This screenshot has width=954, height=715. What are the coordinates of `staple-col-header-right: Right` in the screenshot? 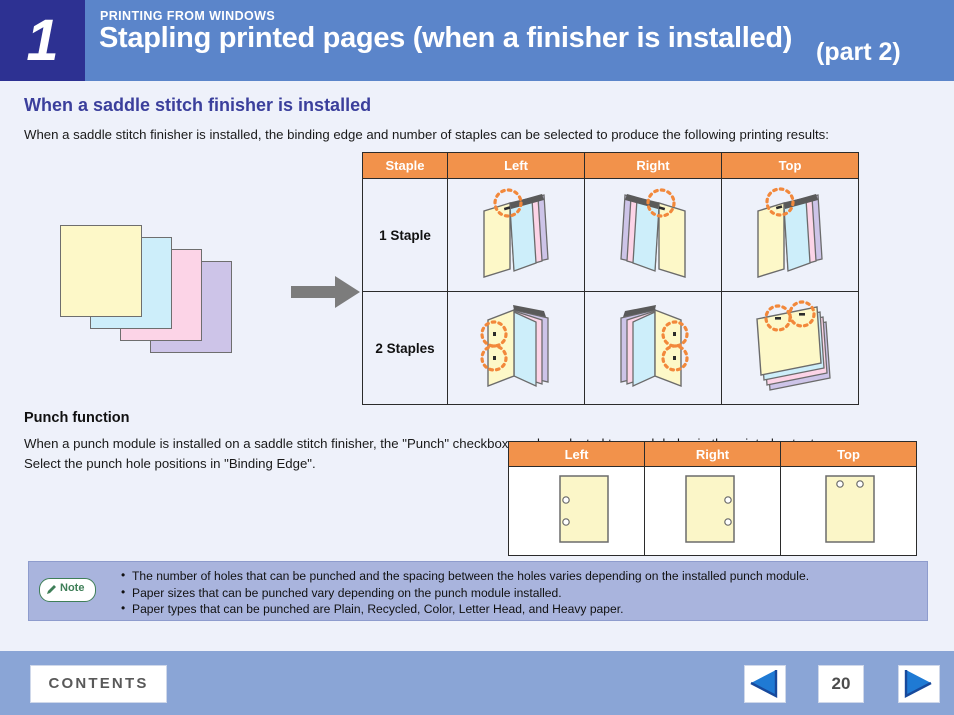 It's located at (653, 165).